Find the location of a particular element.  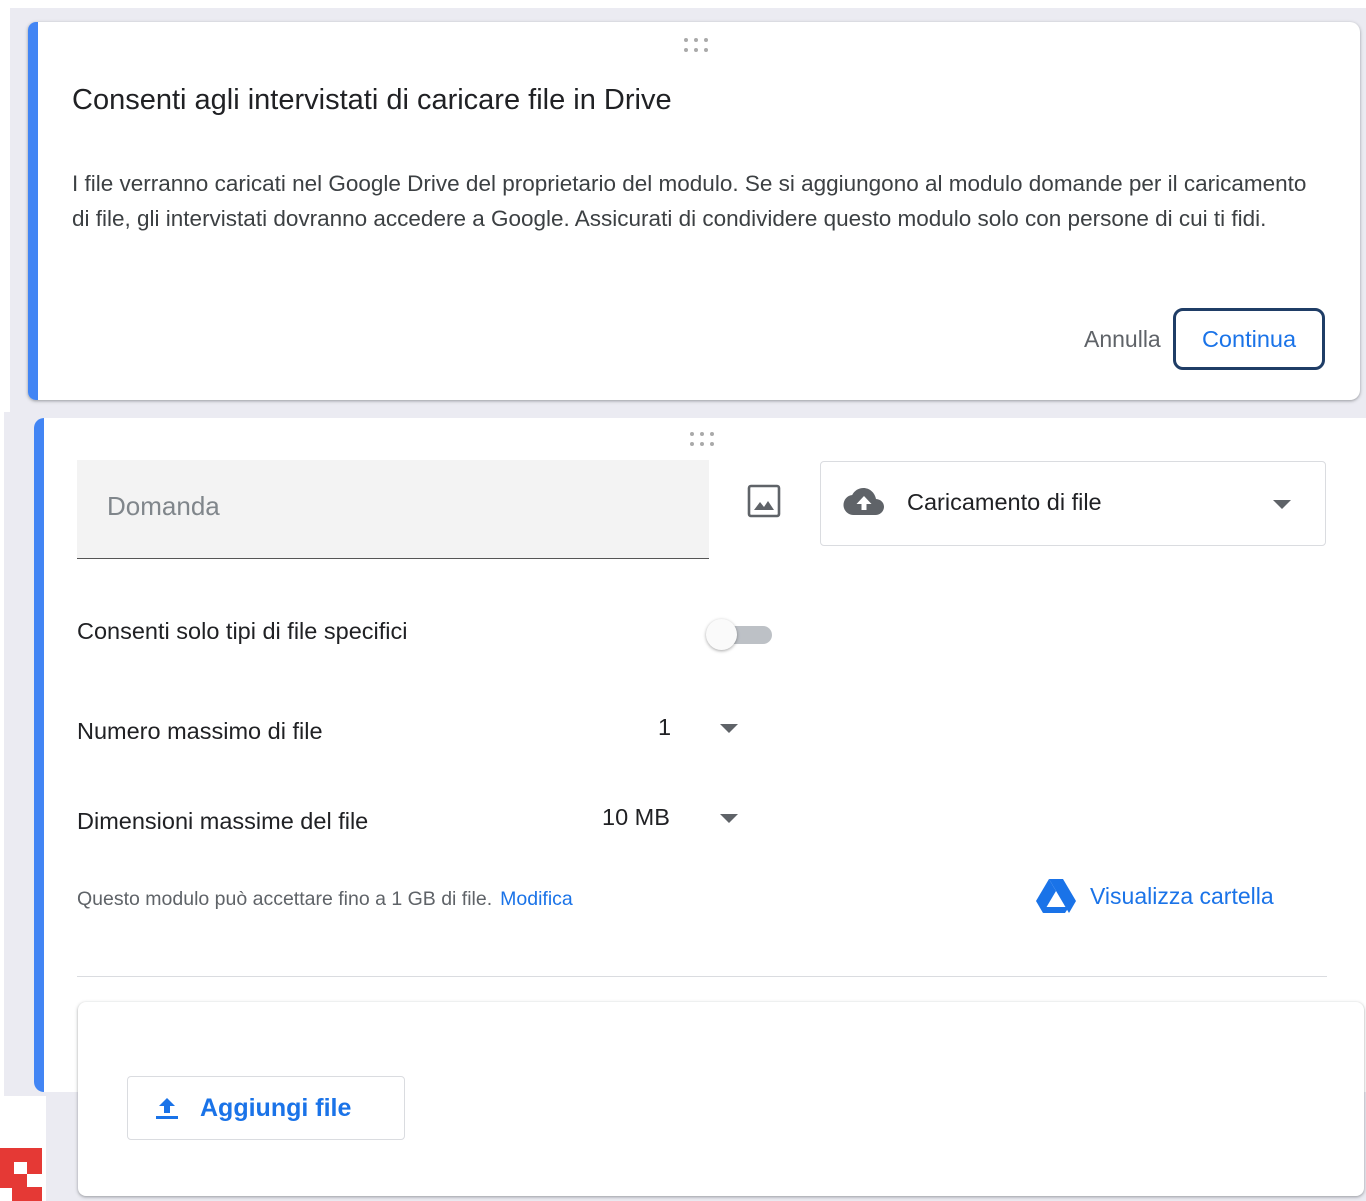

question-type-label: Caricamento di file is located at coordinates (1004, 502).